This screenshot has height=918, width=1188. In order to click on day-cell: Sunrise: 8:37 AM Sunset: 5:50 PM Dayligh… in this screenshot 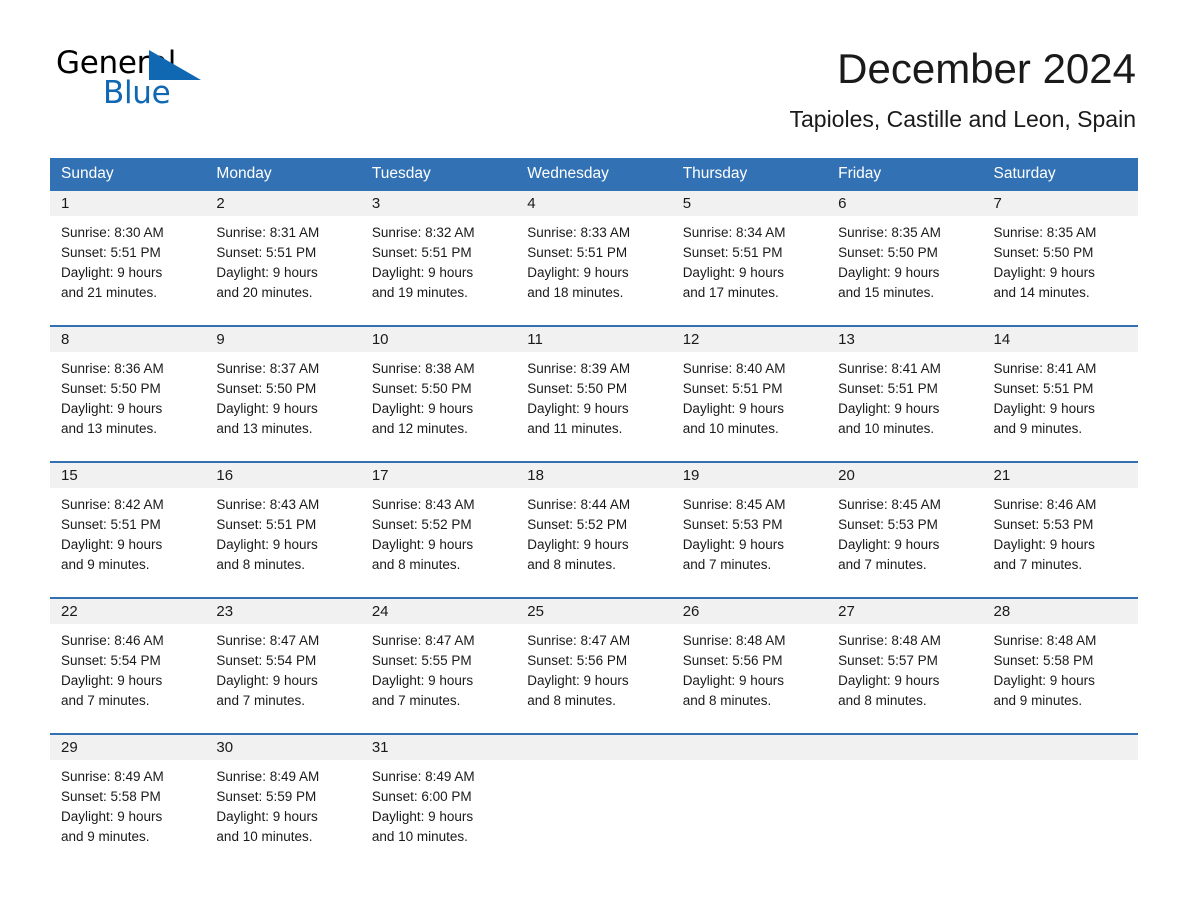, I will do `click(282, 406)`.